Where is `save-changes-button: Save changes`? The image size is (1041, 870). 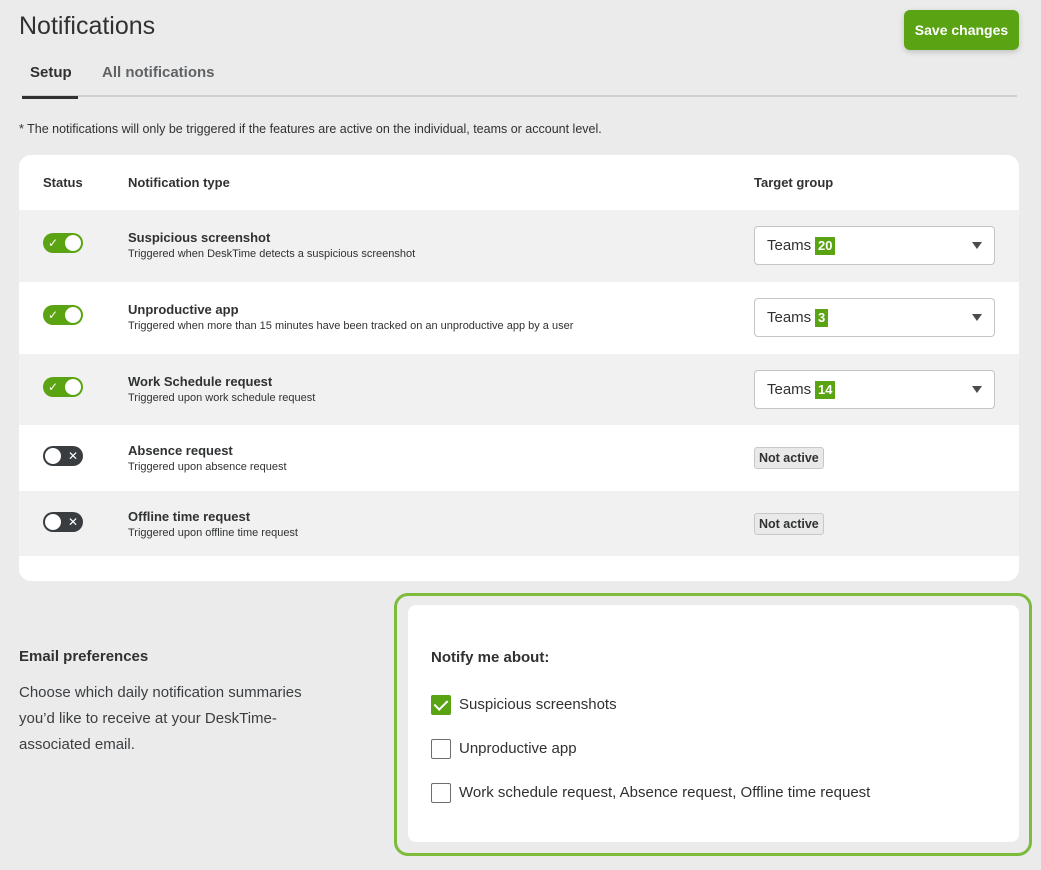 save-changes-button: Save changes is located at coordinates (961, 30).